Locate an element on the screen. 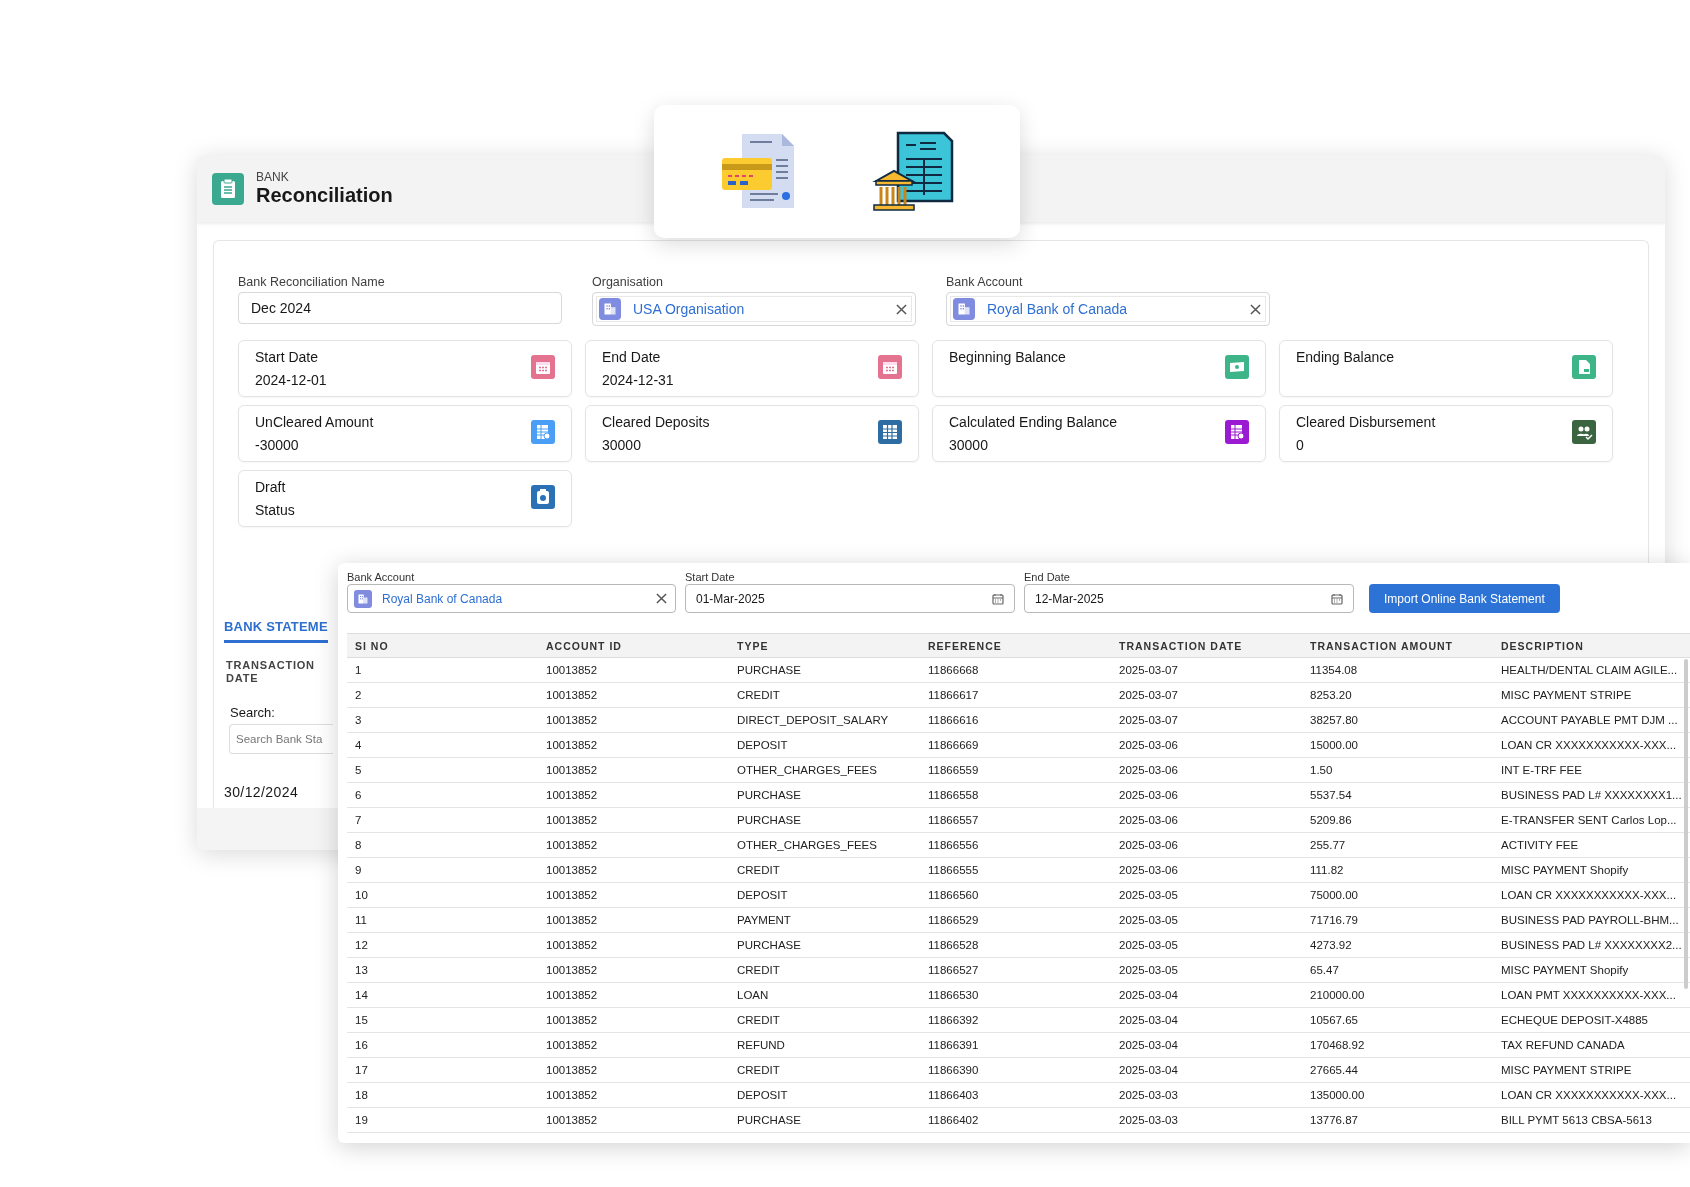  scrollbar is located at coordinates (1686, 824).